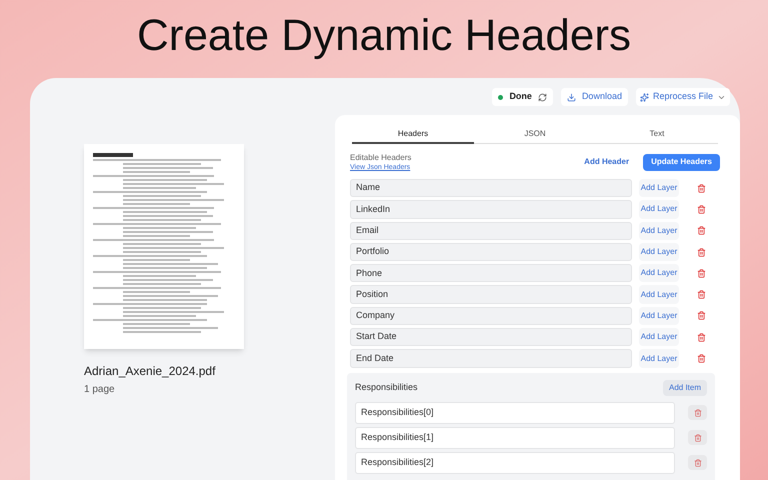  Describe the element at coordinates (150, 371) in the screenshot. I see `file-name: Adrian_Axenie_2024.pdf` at that location.